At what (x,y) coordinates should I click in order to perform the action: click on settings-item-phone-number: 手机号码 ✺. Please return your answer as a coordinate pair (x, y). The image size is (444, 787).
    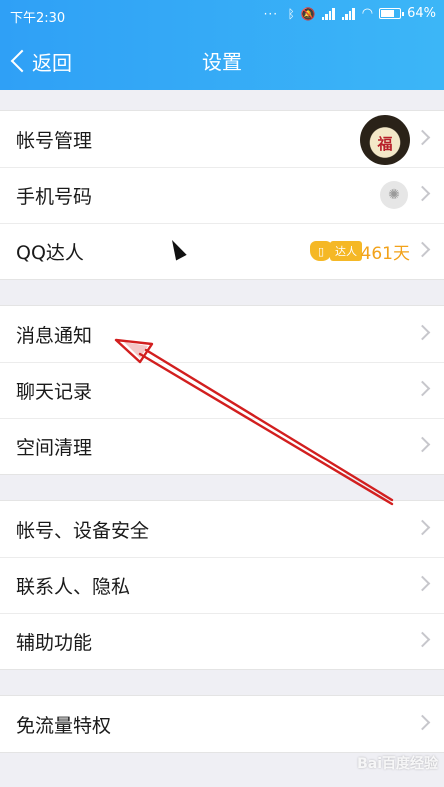
    Looking at the image, I should click on (222, 195).